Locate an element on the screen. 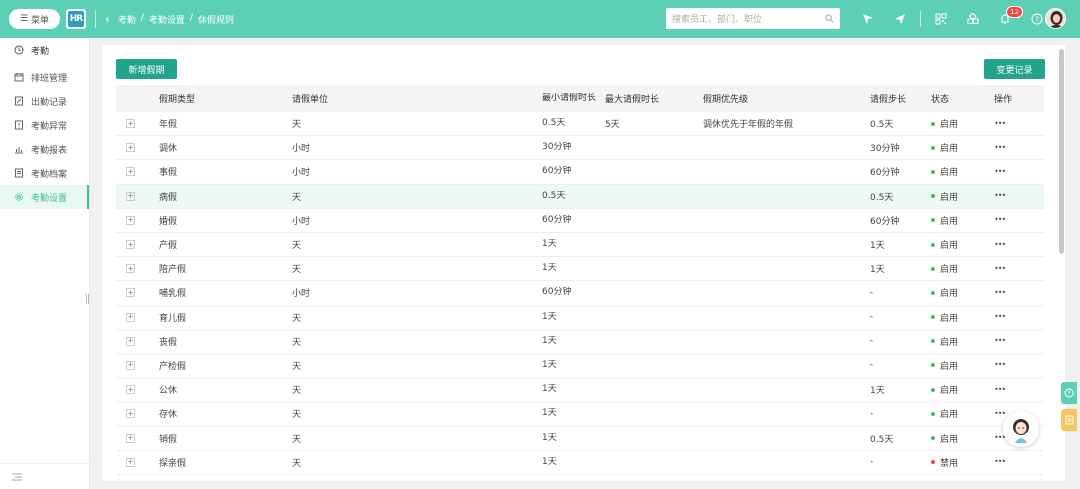 The width and height of the screenshot is (1080, 489). table-row: + 陪产假 天 1天 1天 启用 ••• is located at coordinates (580, 269).